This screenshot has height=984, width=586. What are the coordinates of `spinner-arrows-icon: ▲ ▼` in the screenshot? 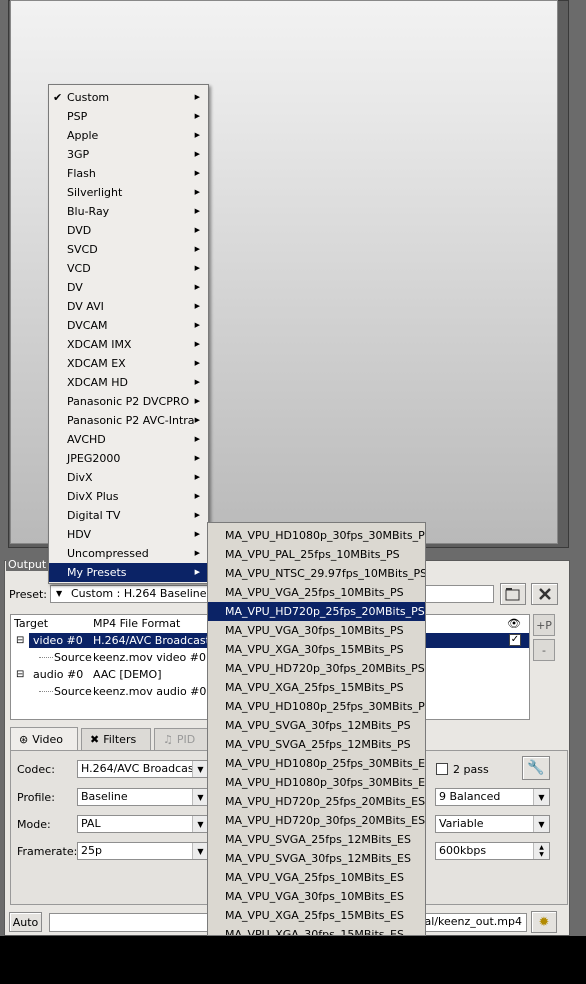 It's located at (541, 851).